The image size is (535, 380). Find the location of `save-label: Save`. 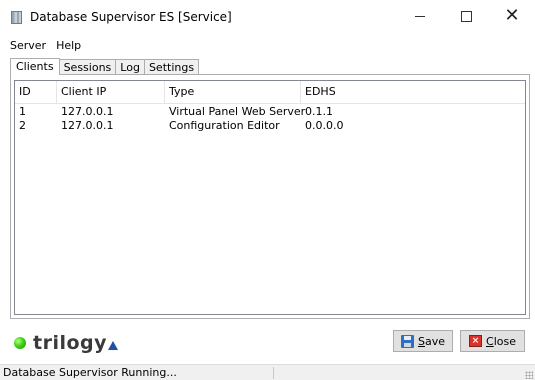

save-label: Save is located at coordinates (431, 341).